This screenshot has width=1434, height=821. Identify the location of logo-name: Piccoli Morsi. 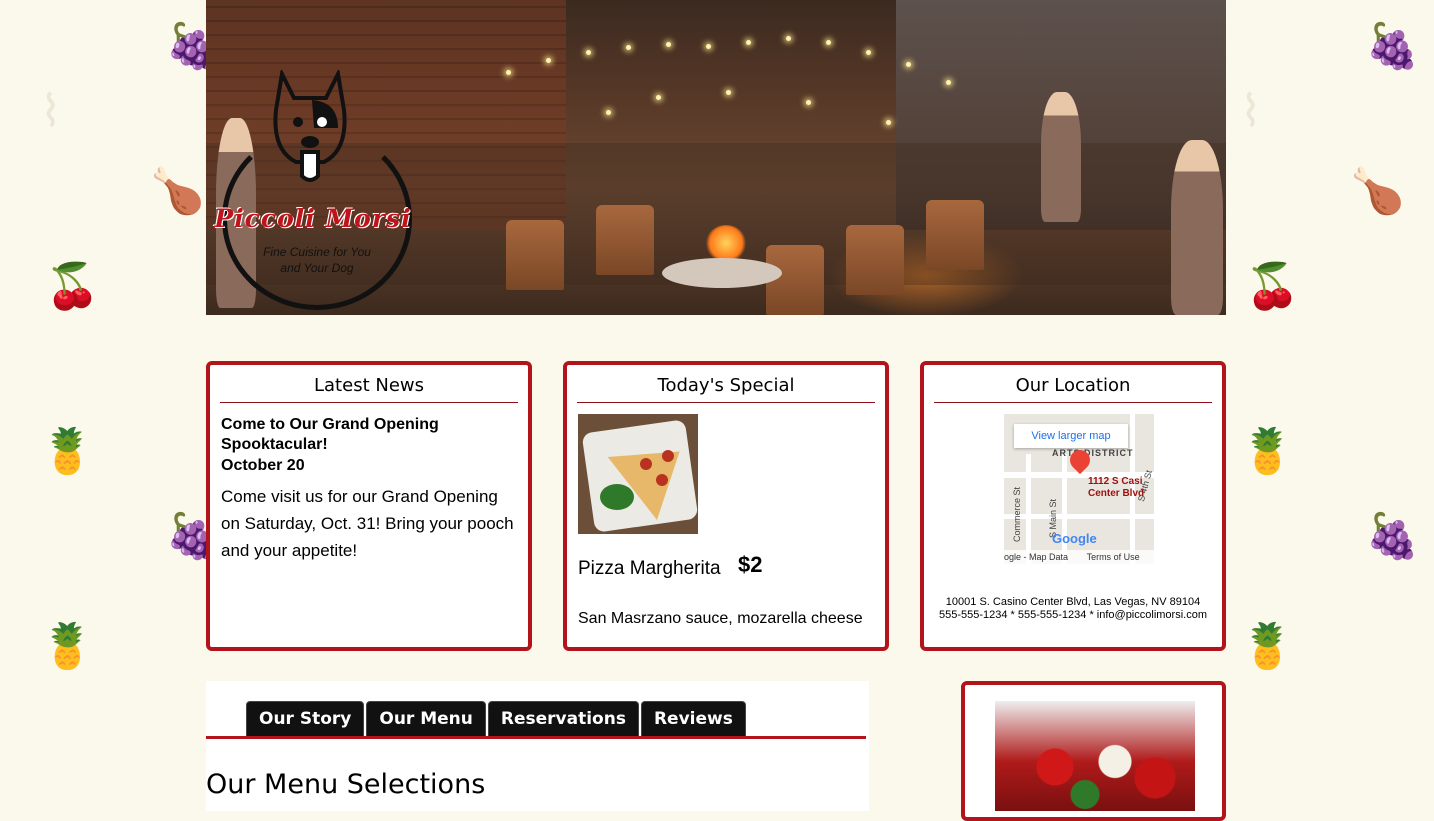
(313, 218).